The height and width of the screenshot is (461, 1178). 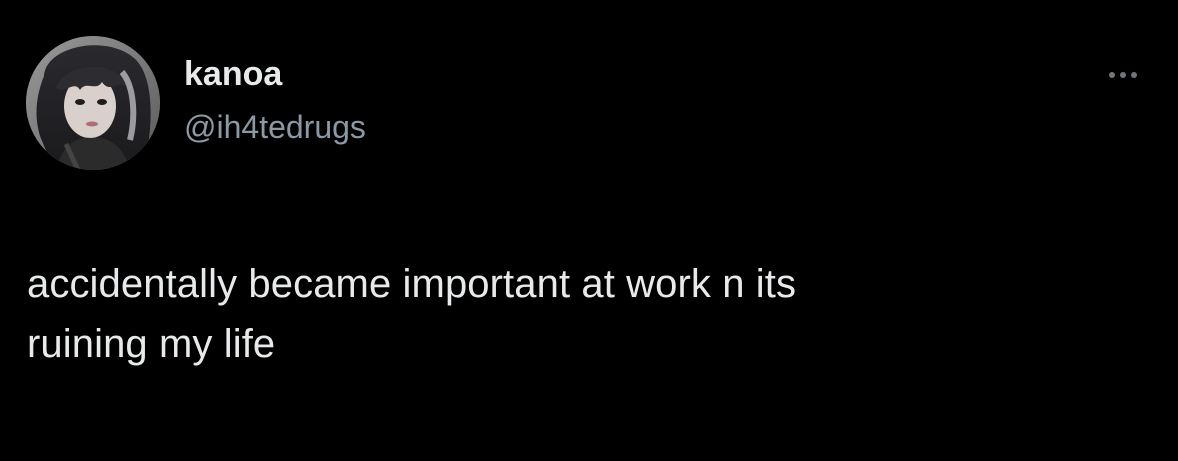 I want to click on more-options-icon, so click(x=1123, y=75).